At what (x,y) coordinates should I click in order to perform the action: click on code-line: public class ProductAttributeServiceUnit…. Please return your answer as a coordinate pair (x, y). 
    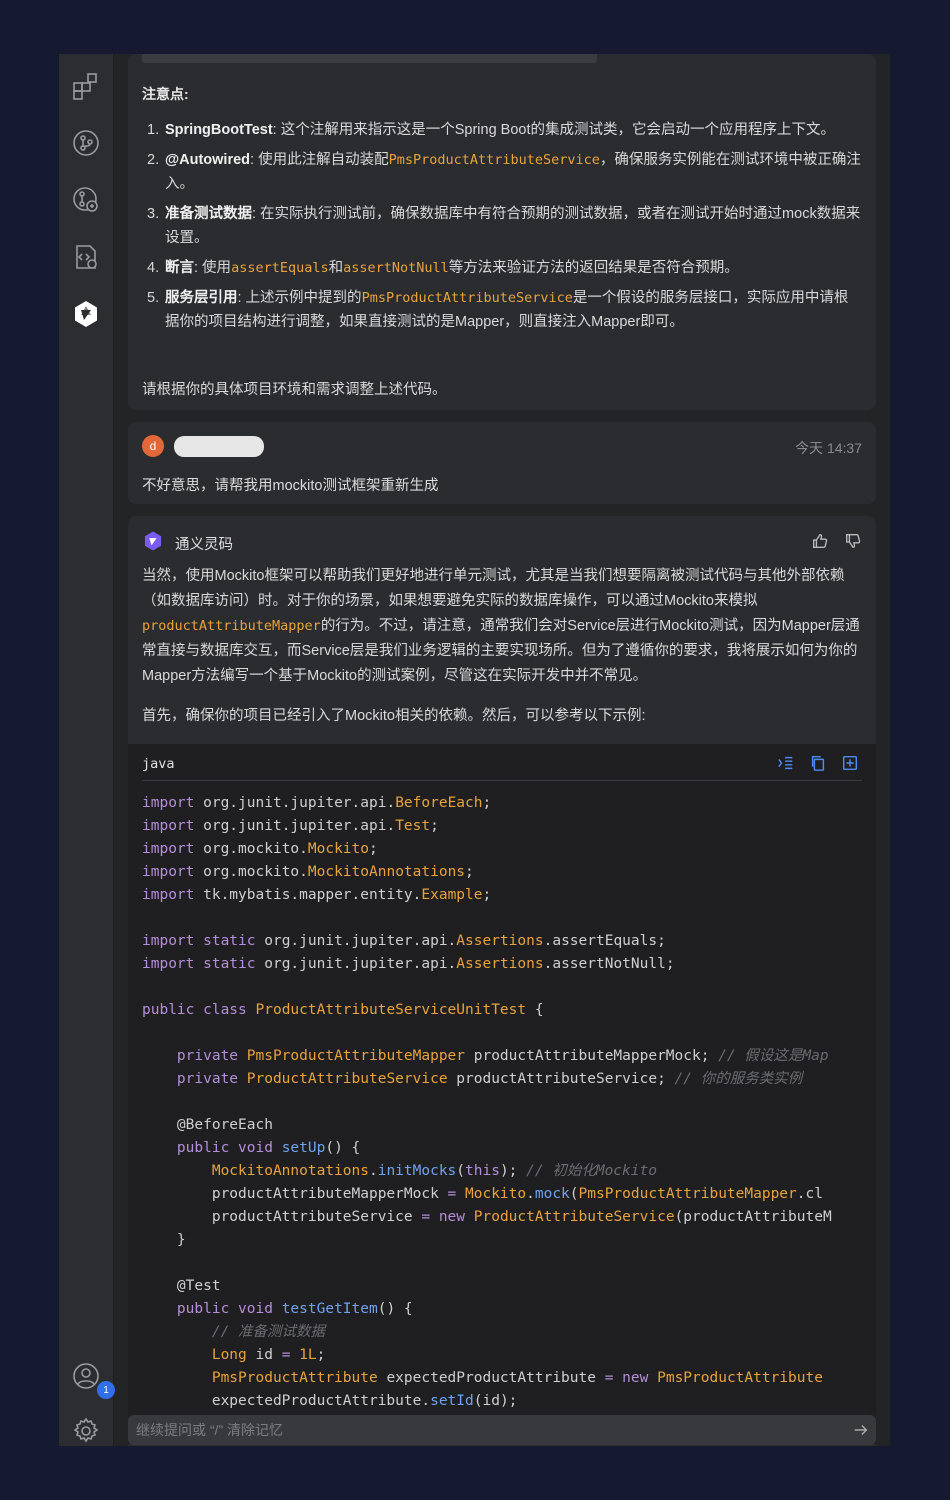
    Looking at the image, I should click on (343, 1010).